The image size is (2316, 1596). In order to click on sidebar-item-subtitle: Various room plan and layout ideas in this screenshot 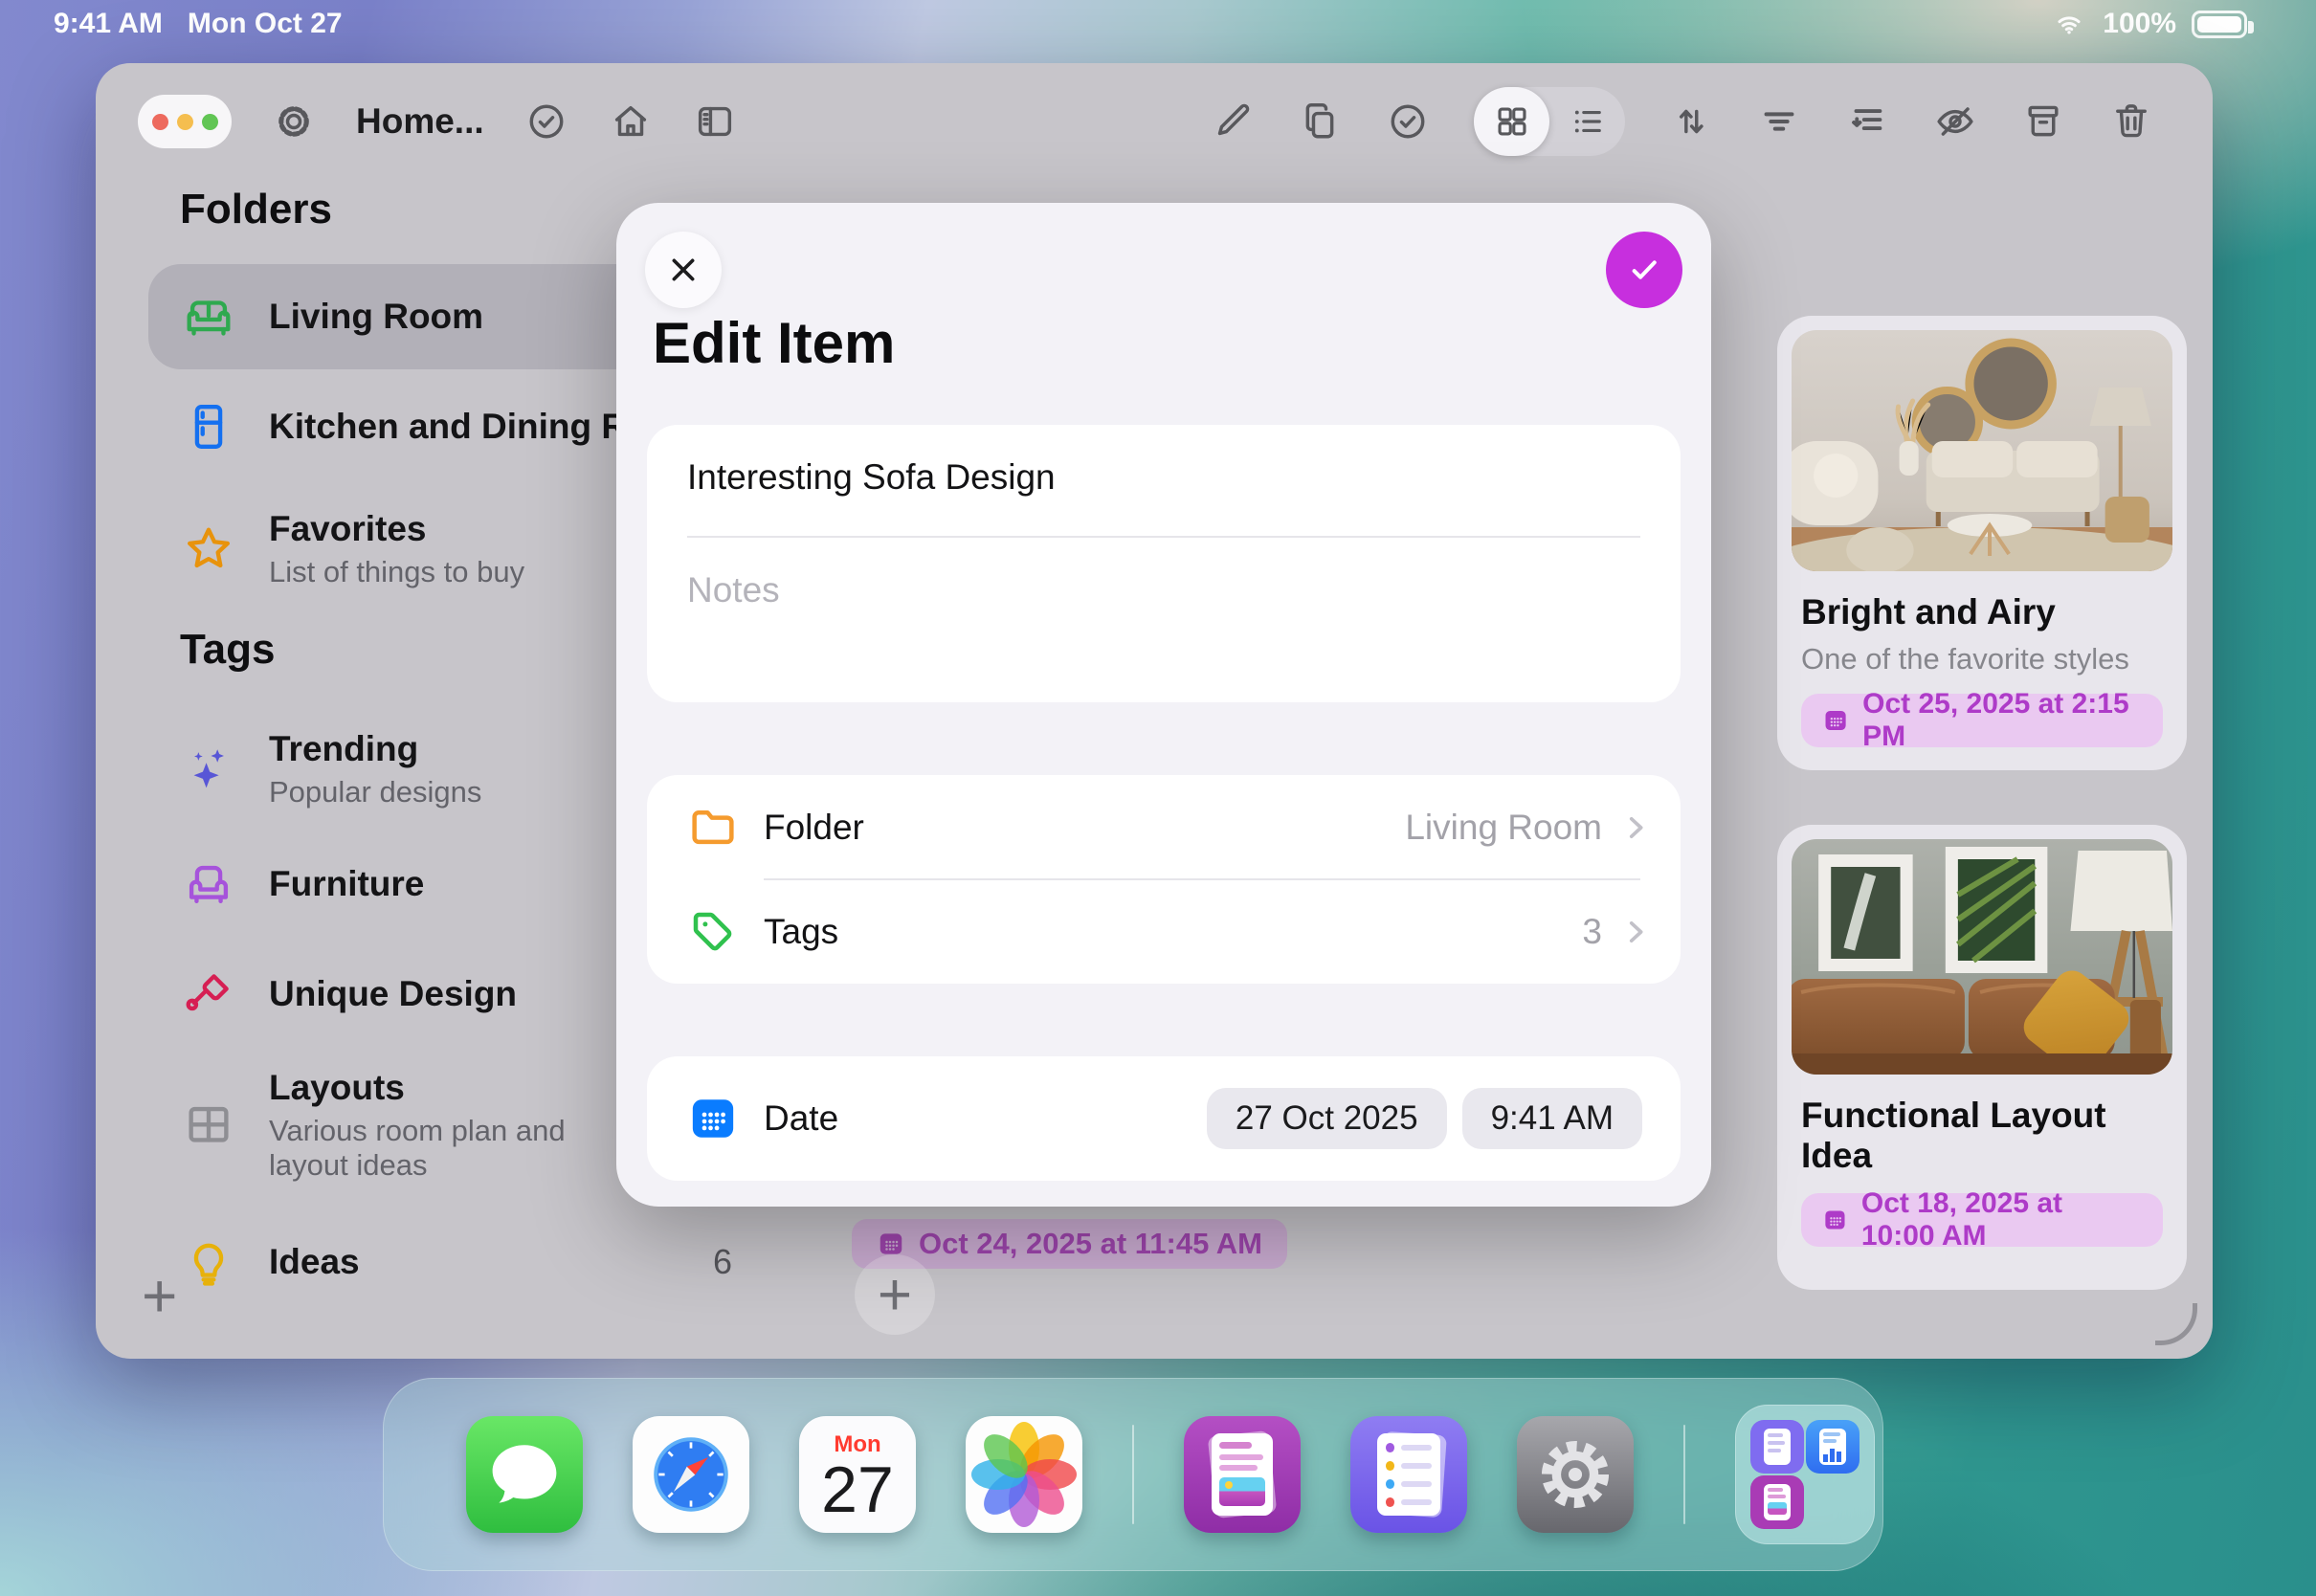, I will do `click(417, 1148)`.